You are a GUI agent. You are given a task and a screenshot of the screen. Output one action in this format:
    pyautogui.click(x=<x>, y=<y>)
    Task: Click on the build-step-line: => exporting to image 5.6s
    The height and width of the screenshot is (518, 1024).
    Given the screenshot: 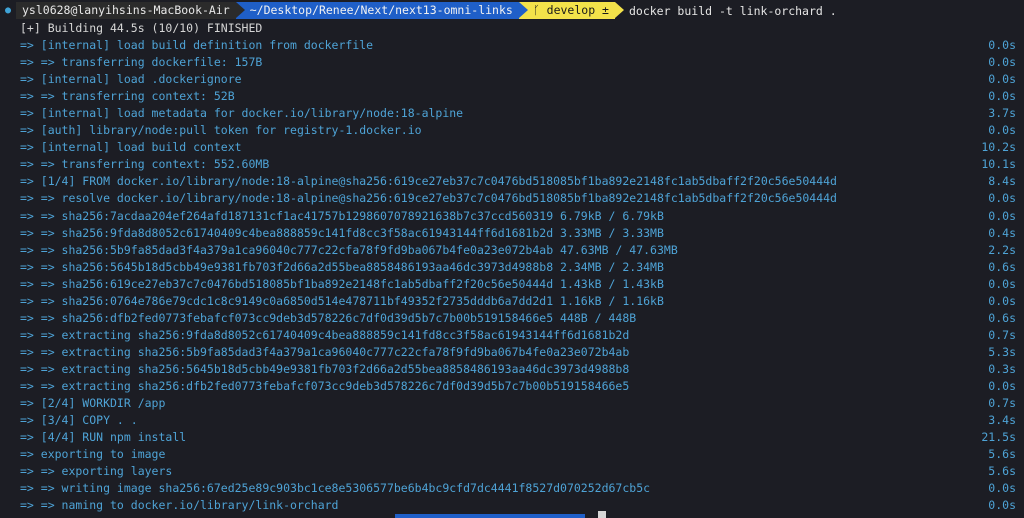 What is the action you would take?
    pyautogui.click(x=518, y=454)
    